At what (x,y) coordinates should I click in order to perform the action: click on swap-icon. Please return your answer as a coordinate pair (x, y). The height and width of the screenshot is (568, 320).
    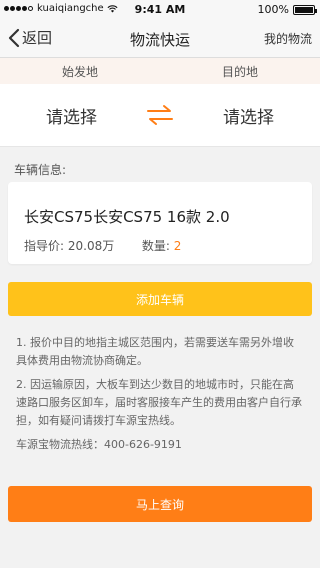
    Looking at the image, I should click on (160, 115).